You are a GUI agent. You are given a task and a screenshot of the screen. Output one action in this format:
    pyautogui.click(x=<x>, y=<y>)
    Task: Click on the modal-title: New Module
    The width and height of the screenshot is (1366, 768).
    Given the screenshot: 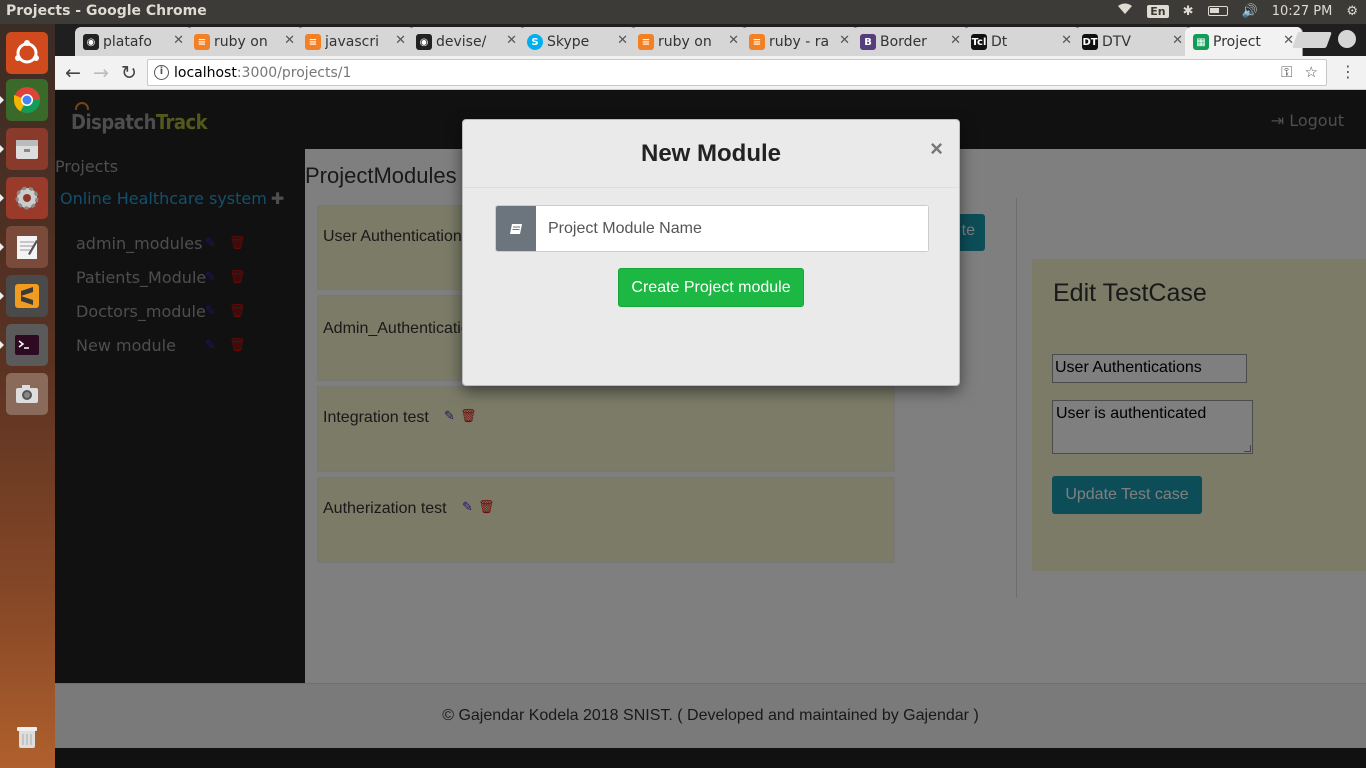 What is the action you would take?
    pyautogui.click(x=710, y=153)
    